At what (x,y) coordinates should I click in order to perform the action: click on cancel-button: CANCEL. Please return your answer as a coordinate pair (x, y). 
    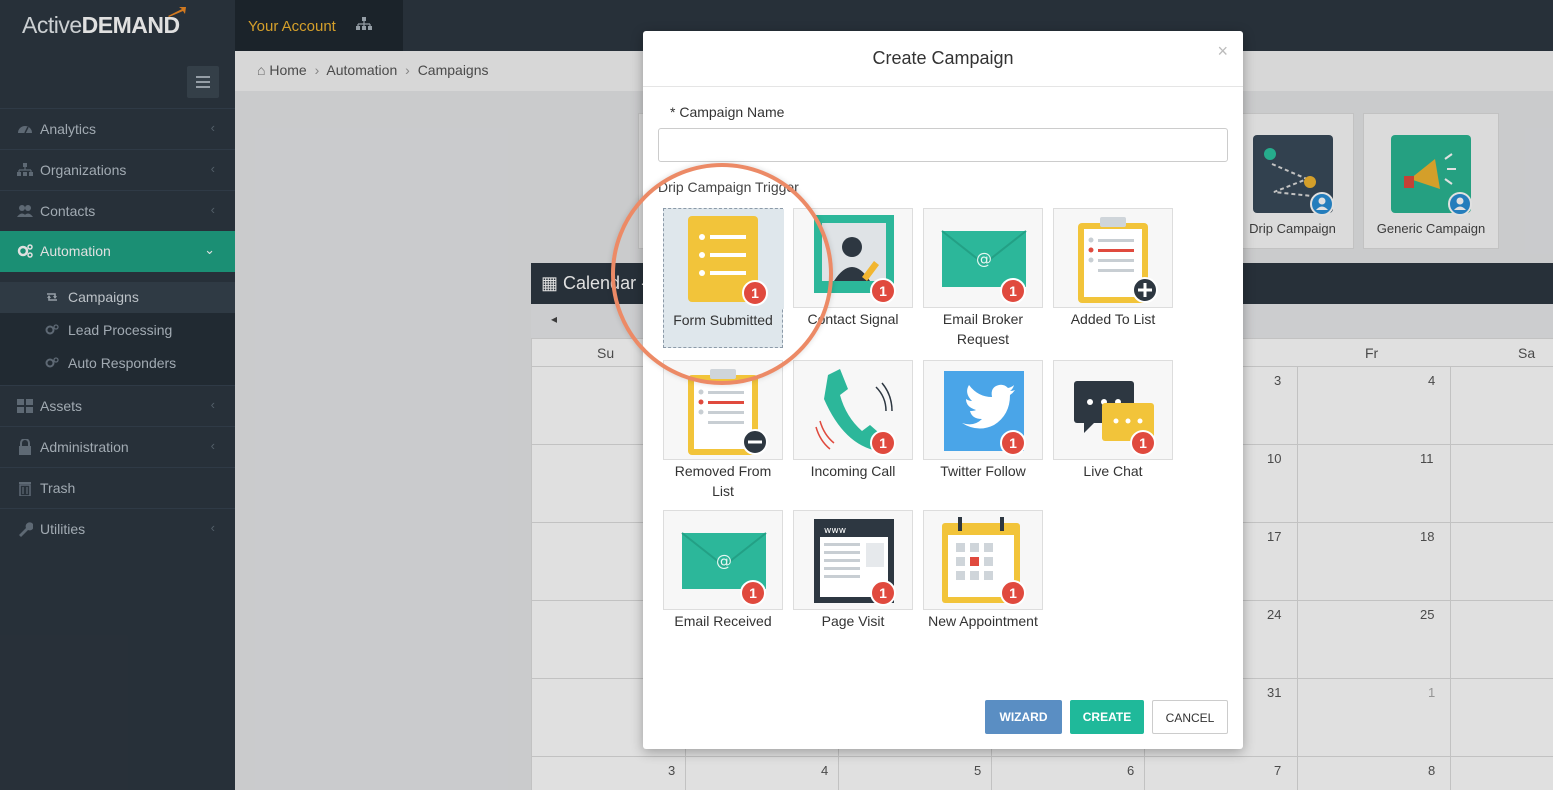
    Looking at the image, I should click on (1190, 717).